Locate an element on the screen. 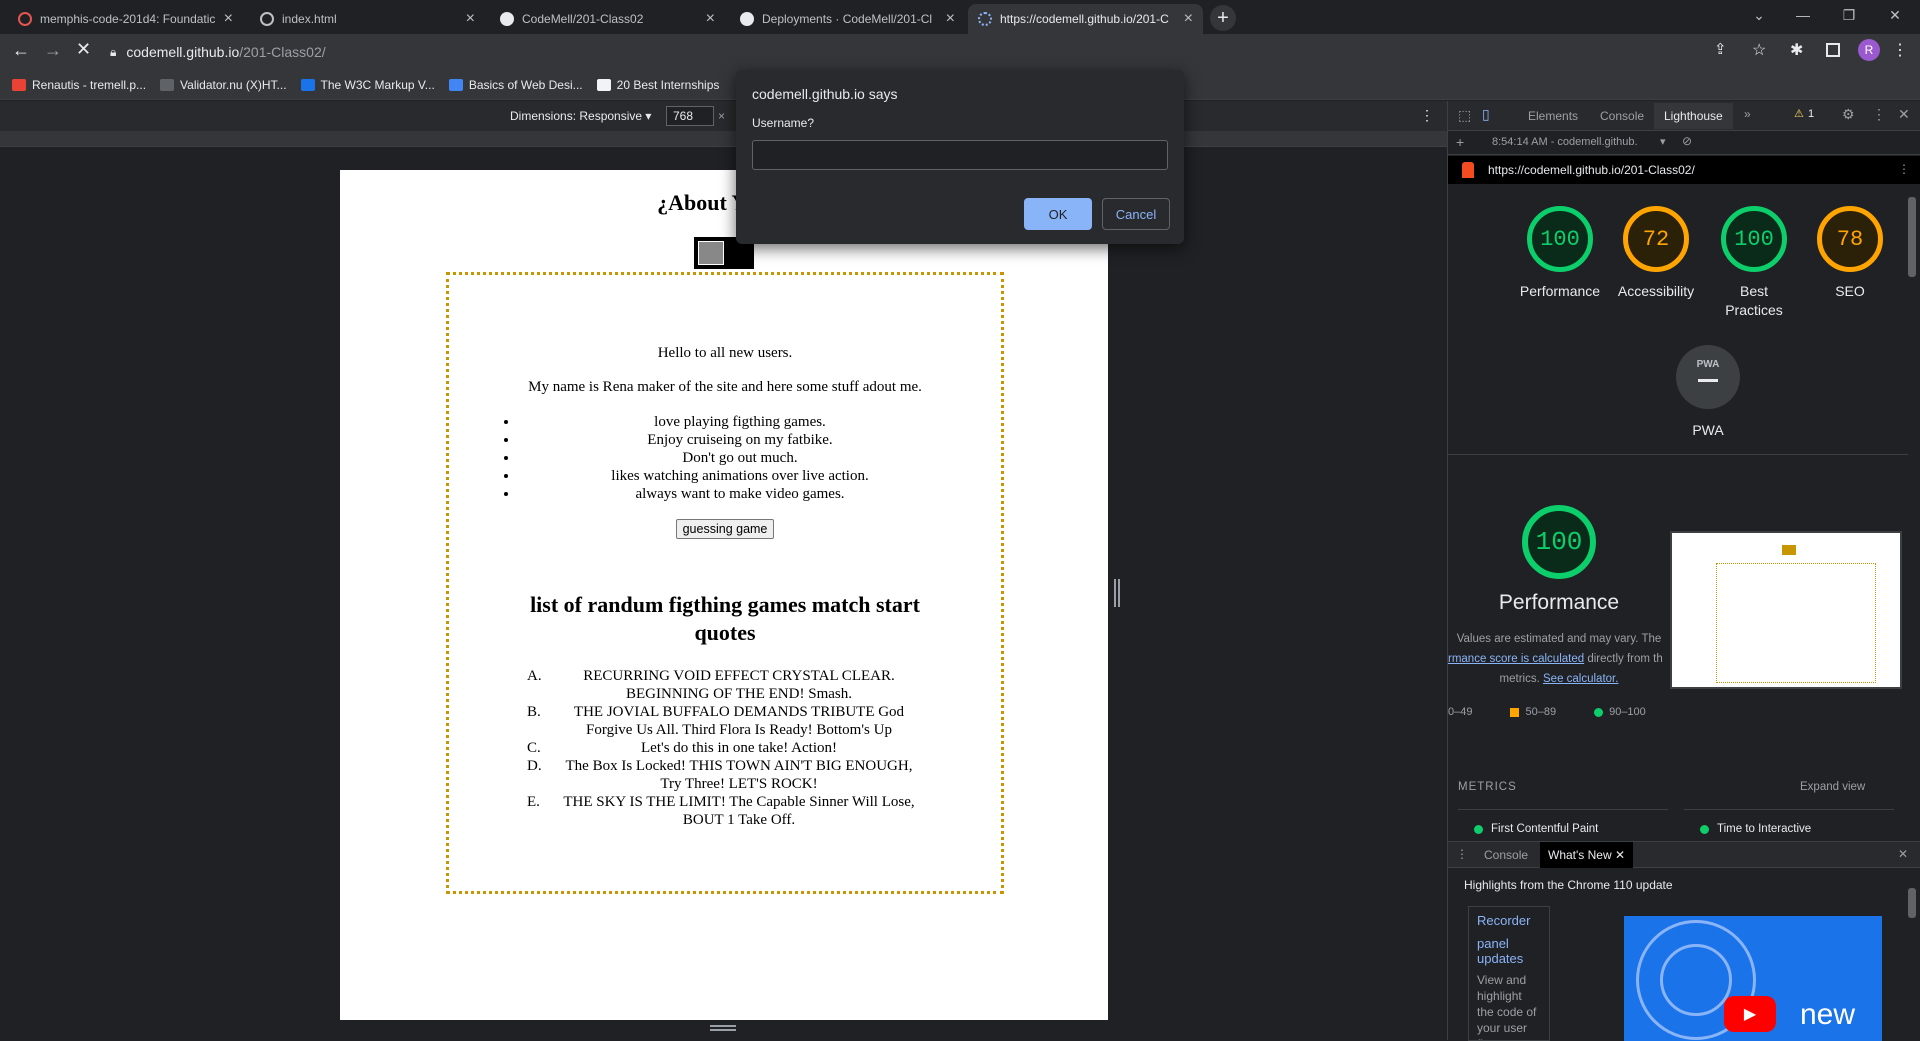 The height and width of the screenshot is (1041, 1920). panel-scrollbar is located at coordinates (1912, 237).